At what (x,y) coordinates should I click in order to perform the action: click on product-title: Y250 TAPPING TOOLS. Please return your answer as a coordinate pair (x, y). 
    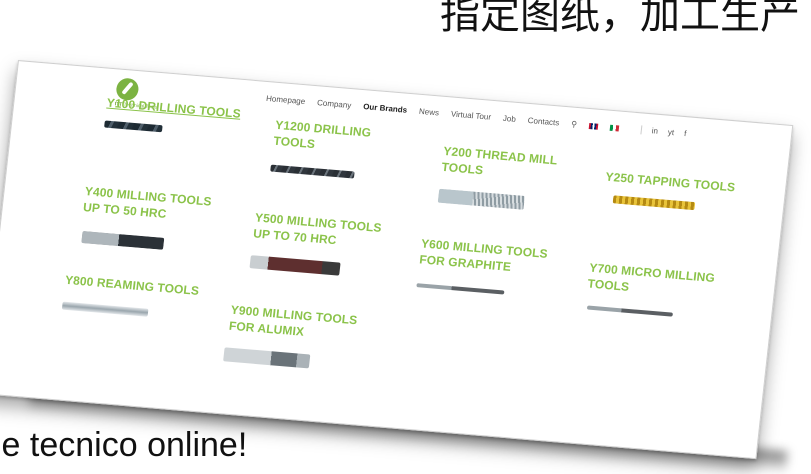
    Looking at the image, I should click on (680, 183).